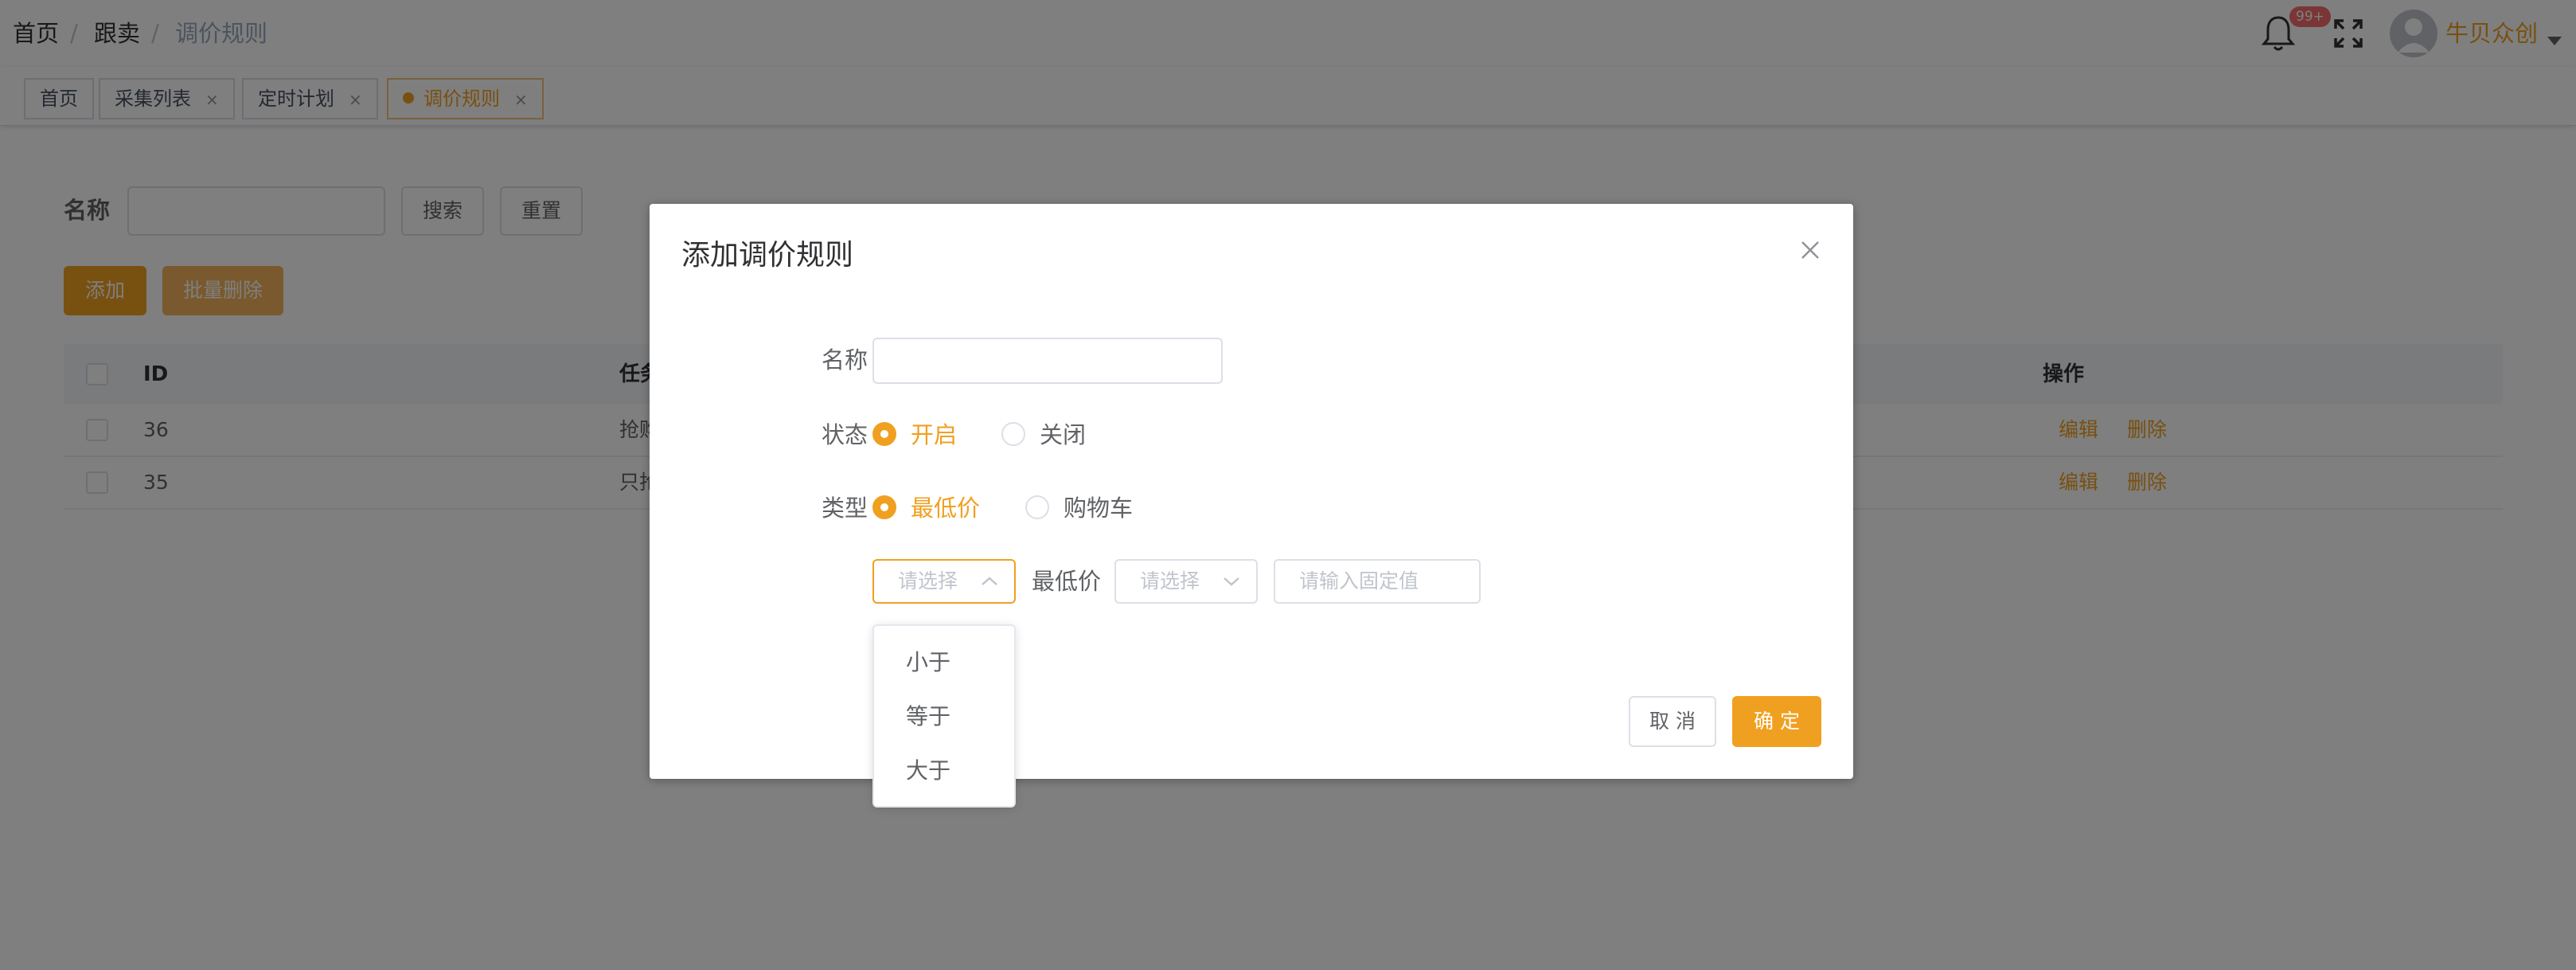 The image size is (2576, 970). Describe the element at coordinates (1170, 581) in the screenshot. I see `price-select-placeholder: 请选择` at that location.